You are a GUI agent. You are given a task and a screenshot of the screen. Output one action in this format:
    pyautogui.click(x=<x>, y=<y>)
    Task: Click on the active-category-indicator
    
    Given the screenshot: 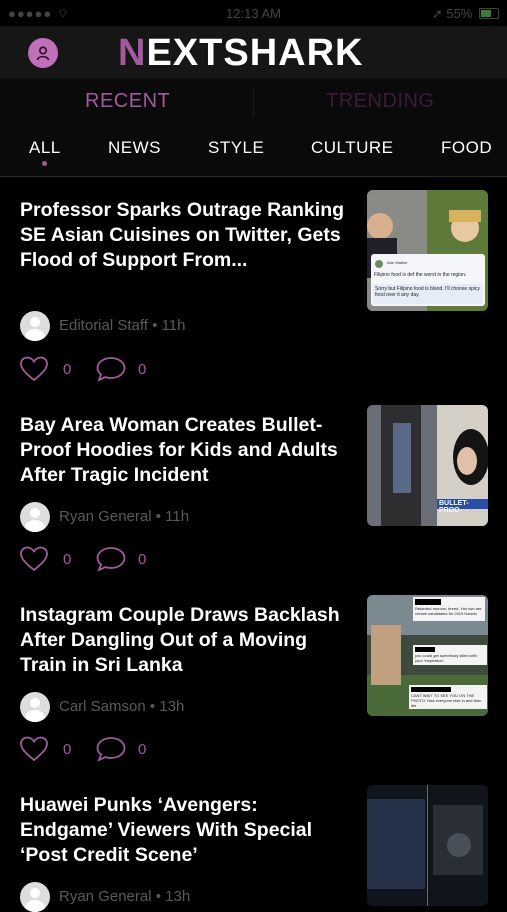 What is the action you would take?
    pyautogui.click(x=44, y=163)
    